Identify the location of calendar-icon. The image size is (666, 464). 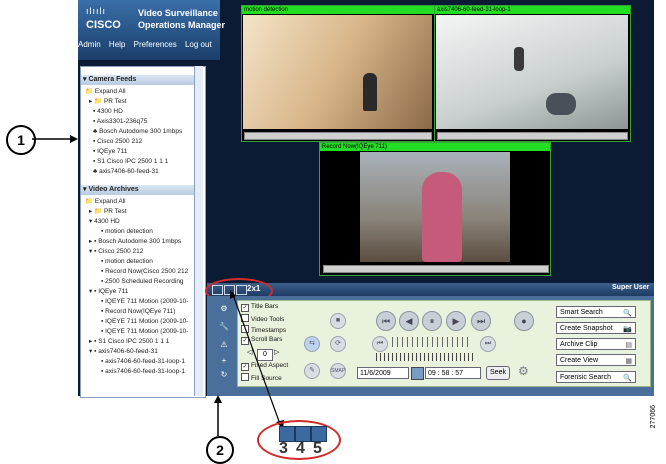
(417, 373).